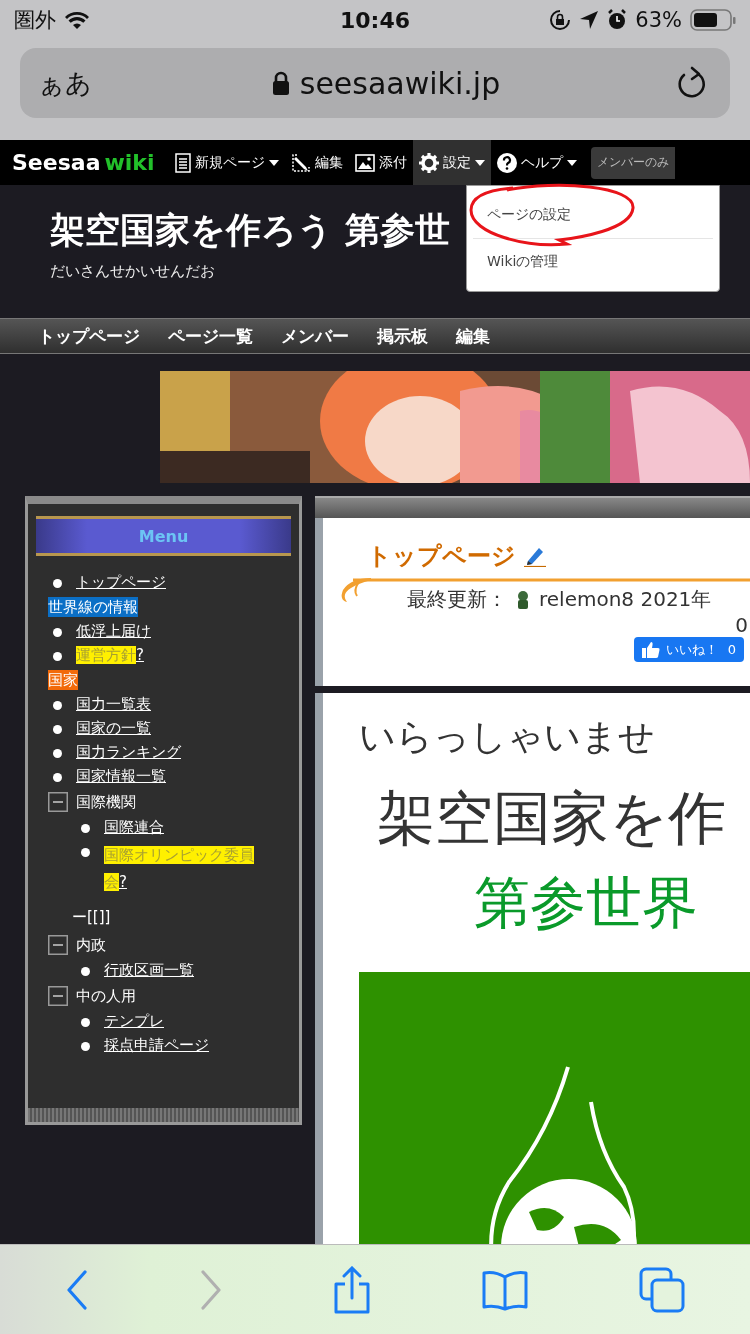  I want to click on menu-link: 国家の一覧, so click(113, 728).